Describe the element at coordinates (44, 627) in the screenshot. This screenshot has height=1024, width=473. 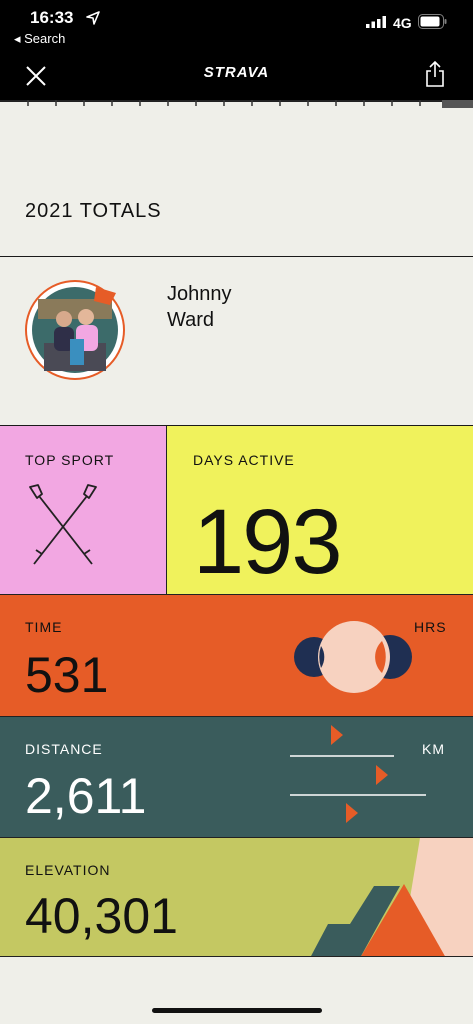
I see `time-label: TIME` at that location.